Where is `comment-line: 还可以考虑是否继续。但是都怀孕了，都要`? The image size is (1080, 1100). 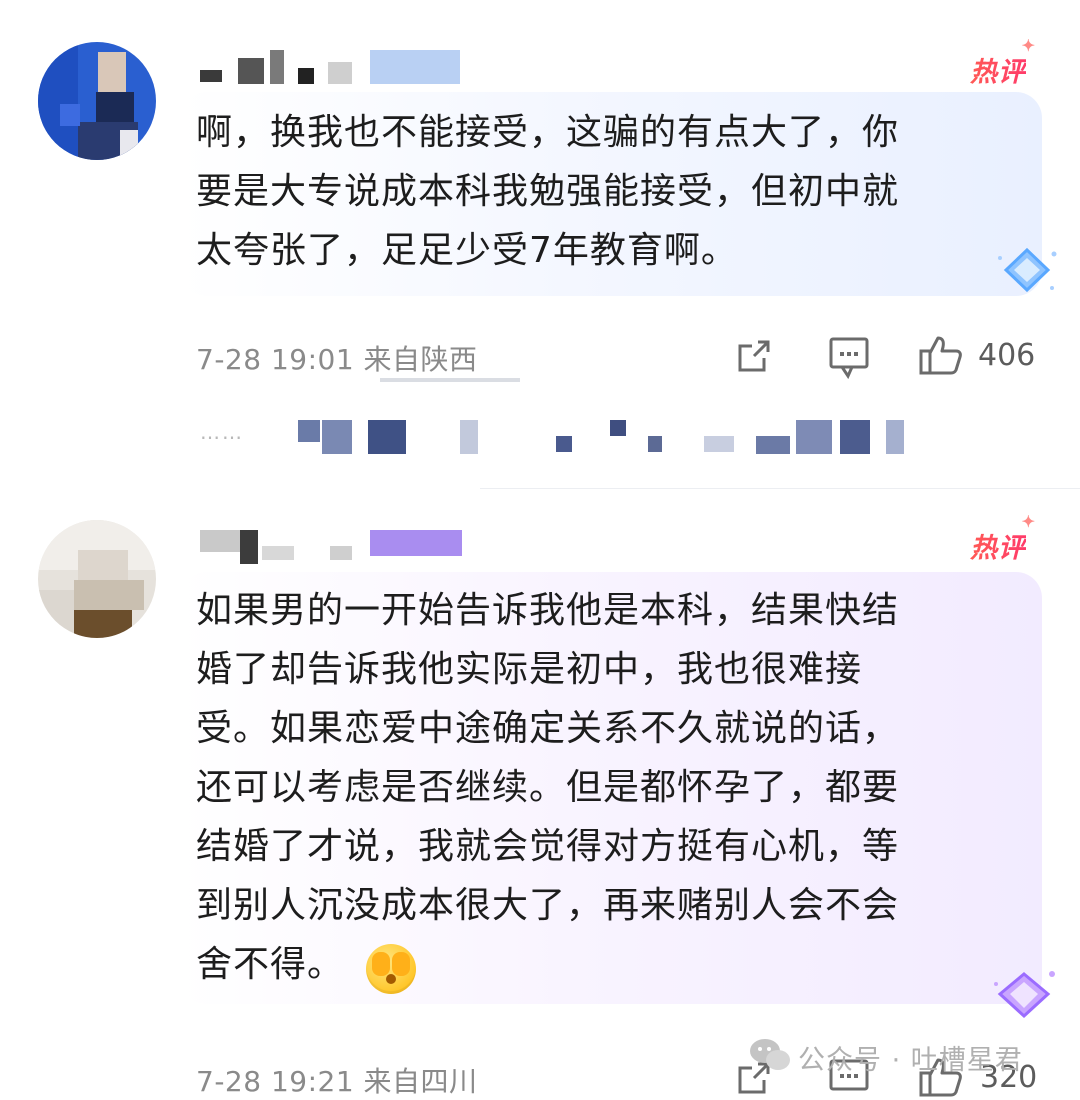 comment-line: 还可以考虑是否继续。但是都怀孕了，都要 is located at coordinates (548, 787).